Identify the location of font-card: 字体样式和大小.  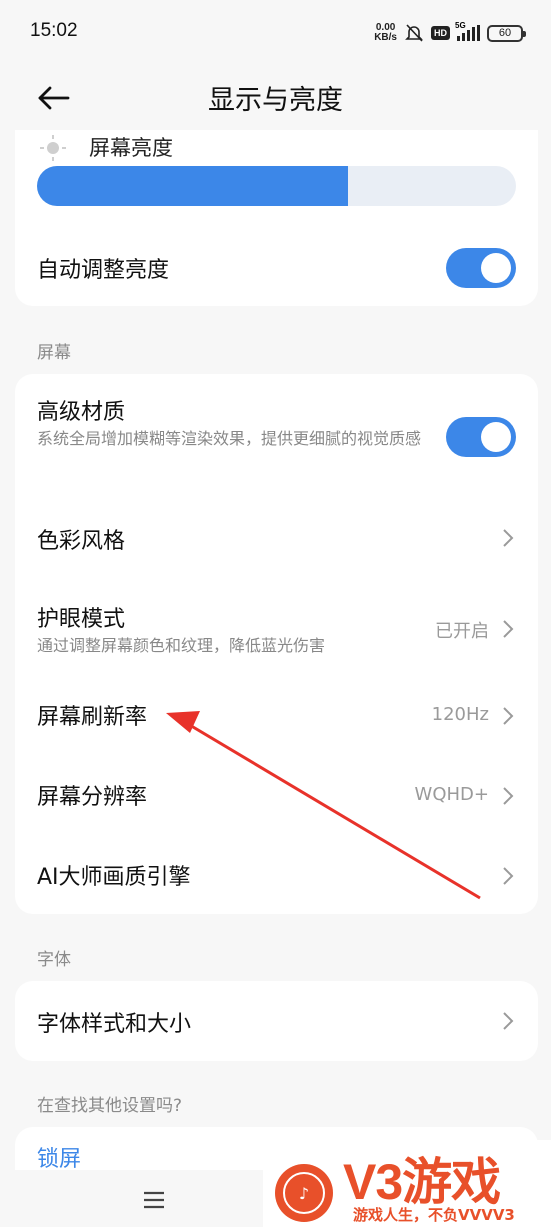
(276, 1021).